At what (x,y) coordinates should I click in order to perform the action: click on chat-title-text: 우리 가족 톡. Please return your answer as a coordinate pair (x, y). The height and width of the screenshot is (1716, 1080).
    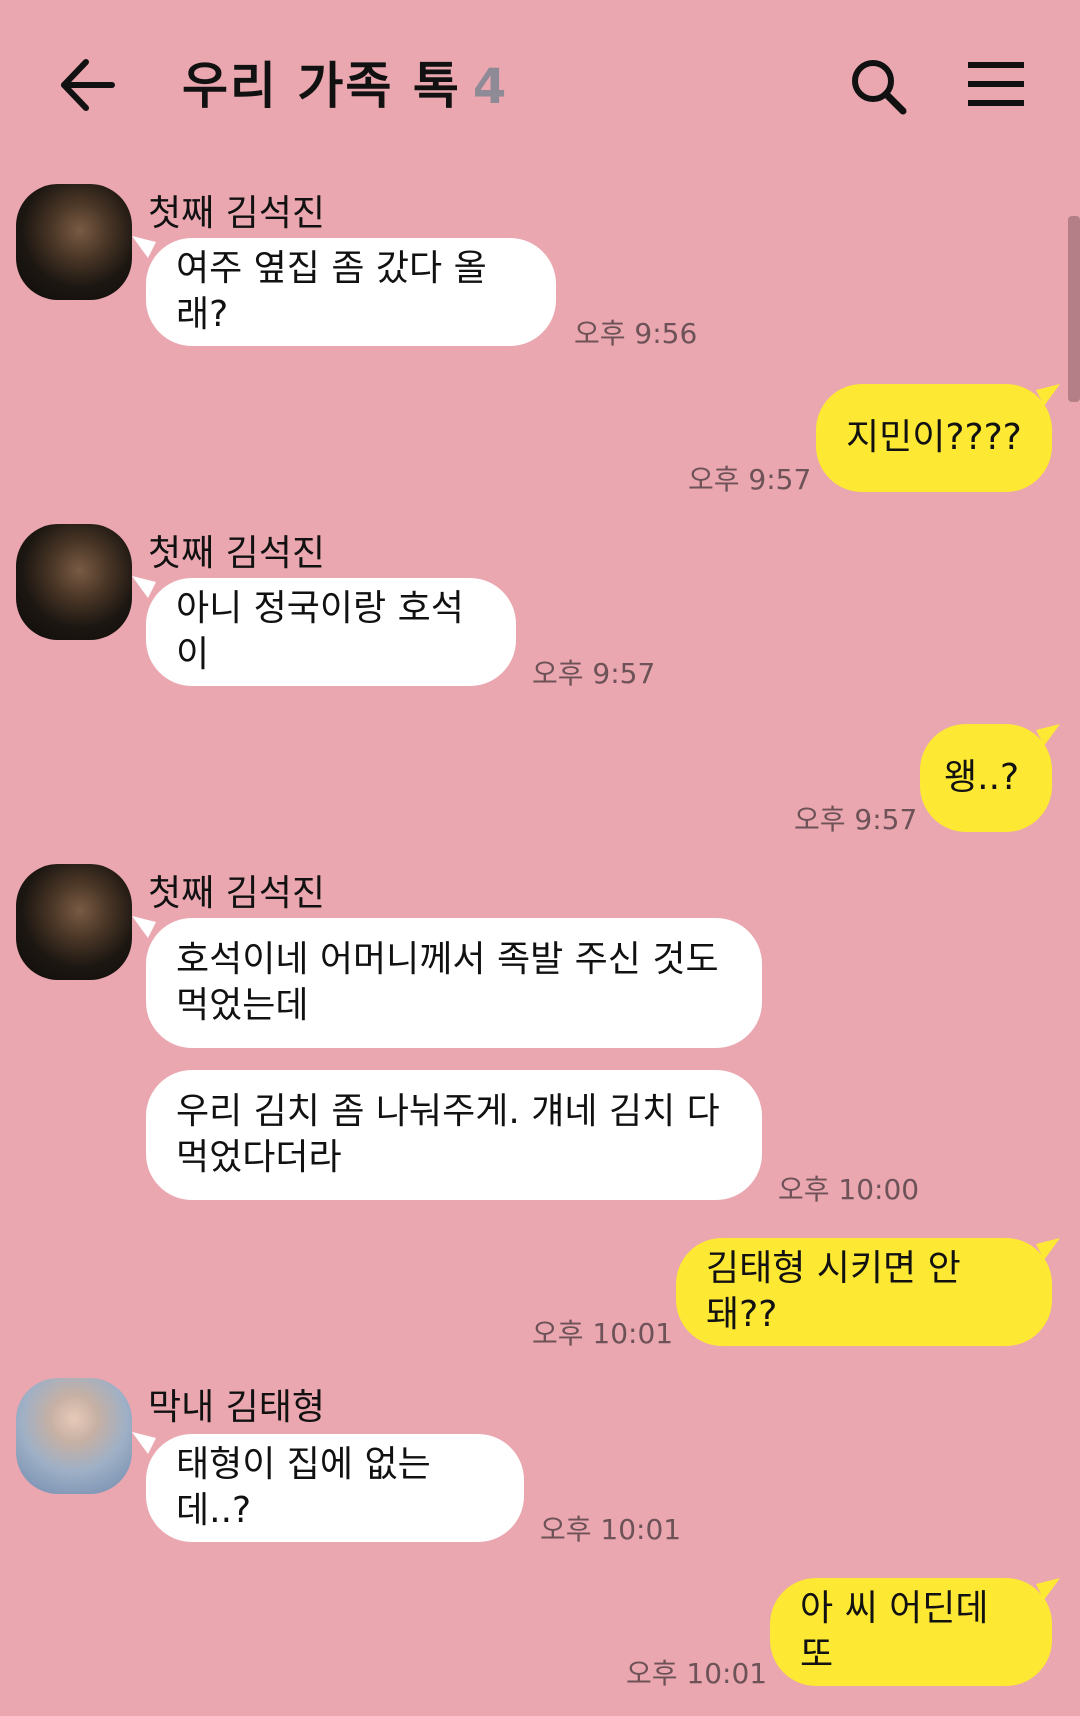
    Looking at the image, I should click on (321, 86).